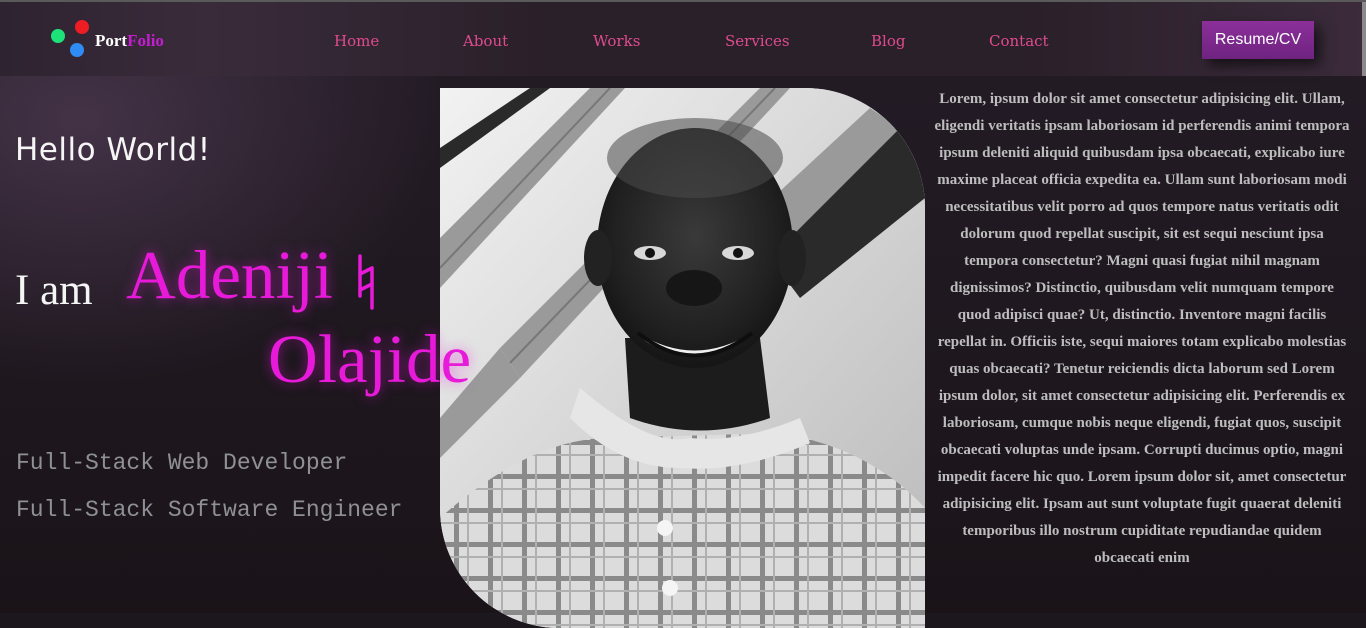 Image resolution: width=1366 pixels, height=628 pixels. I want to click on logo-text-port: Port, so click(111, 40).